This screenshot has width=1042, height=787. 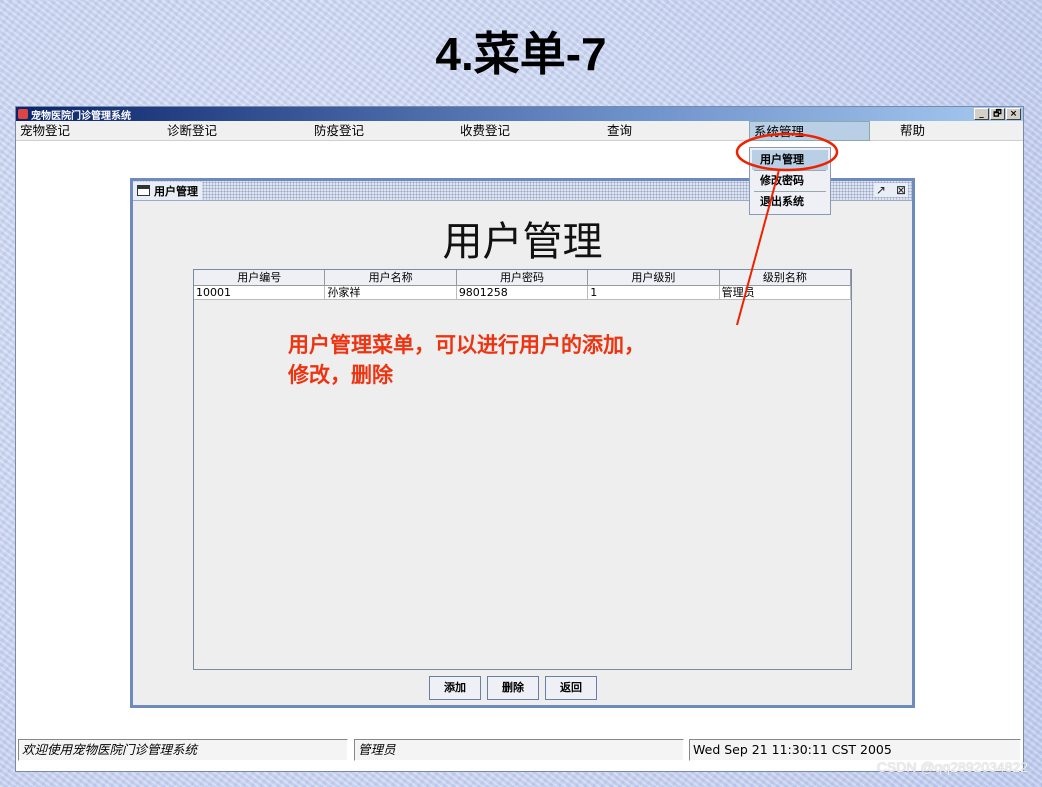 I want to click on close-icon: ⊠, so click(x=901, y=190).